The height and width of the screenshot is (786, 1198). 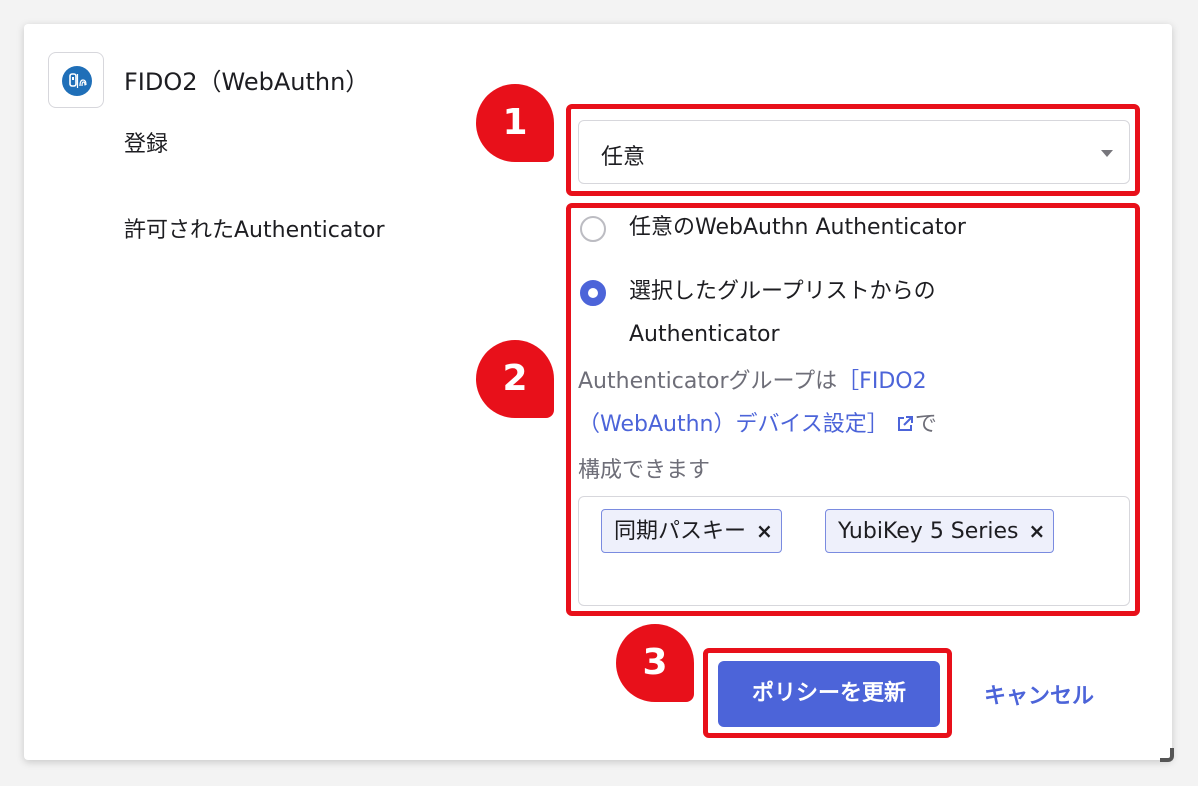 I want to click on allowed-authenticator-label: 許可されたAuthenticator, so click(x=254, y=230).